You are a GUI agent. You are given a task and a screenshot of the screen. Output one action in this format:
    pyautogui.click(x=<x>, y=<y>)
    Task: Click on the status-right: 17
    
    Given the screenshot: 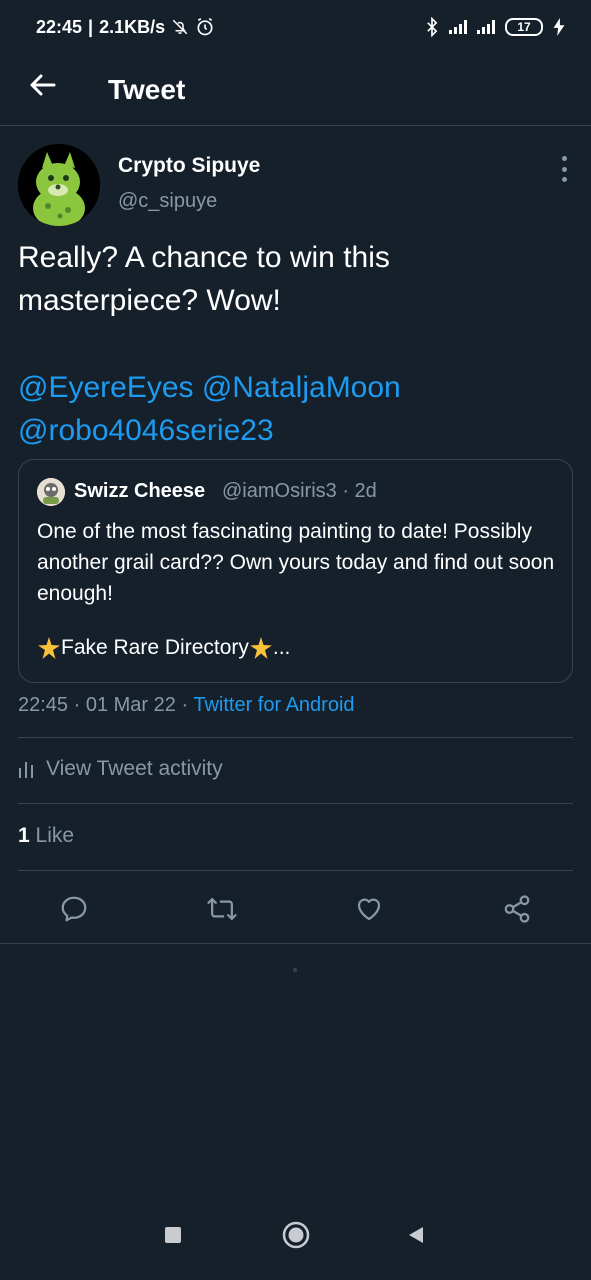 What is the action you would take?
    pyautogui.click(x=495, y=27)
    